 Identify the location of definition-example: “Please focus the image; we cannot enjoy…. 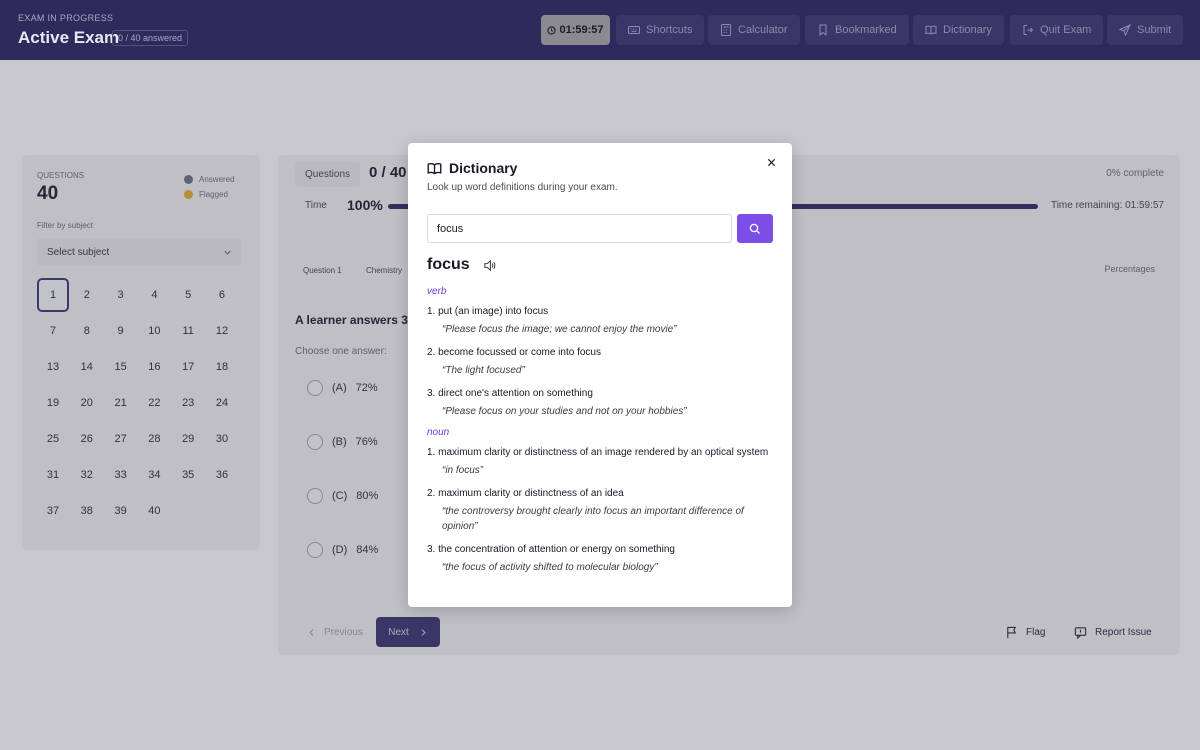
(559, 329).